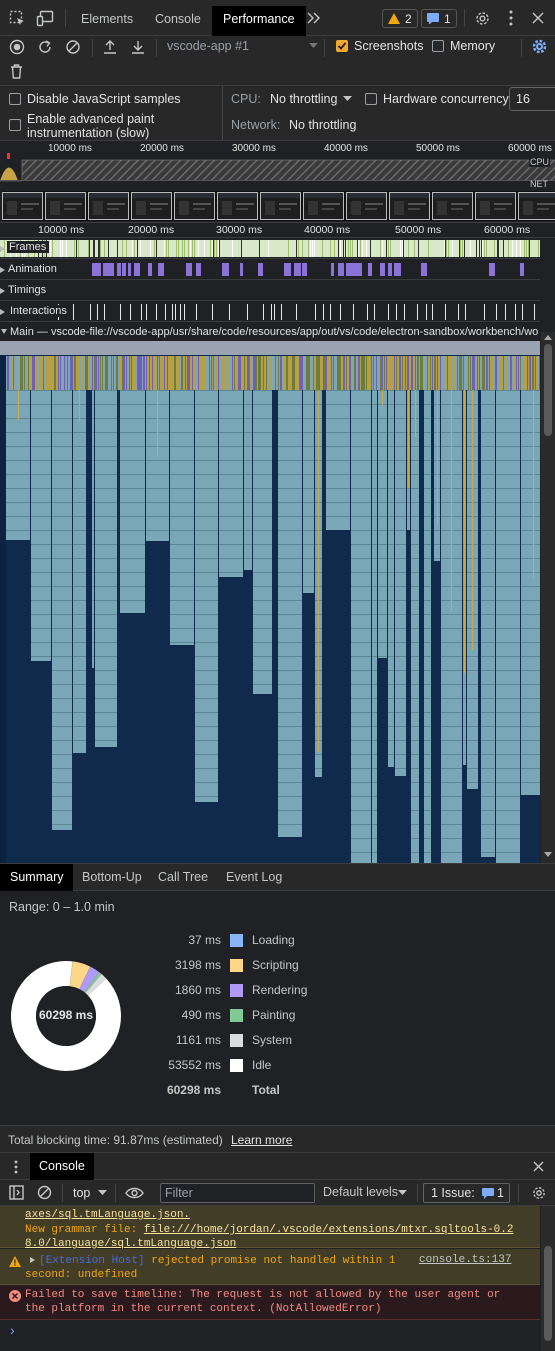  Describe the element at coordinates (347, 99) in the screenshot. I see `cpu-dropdown-icon` at that location.